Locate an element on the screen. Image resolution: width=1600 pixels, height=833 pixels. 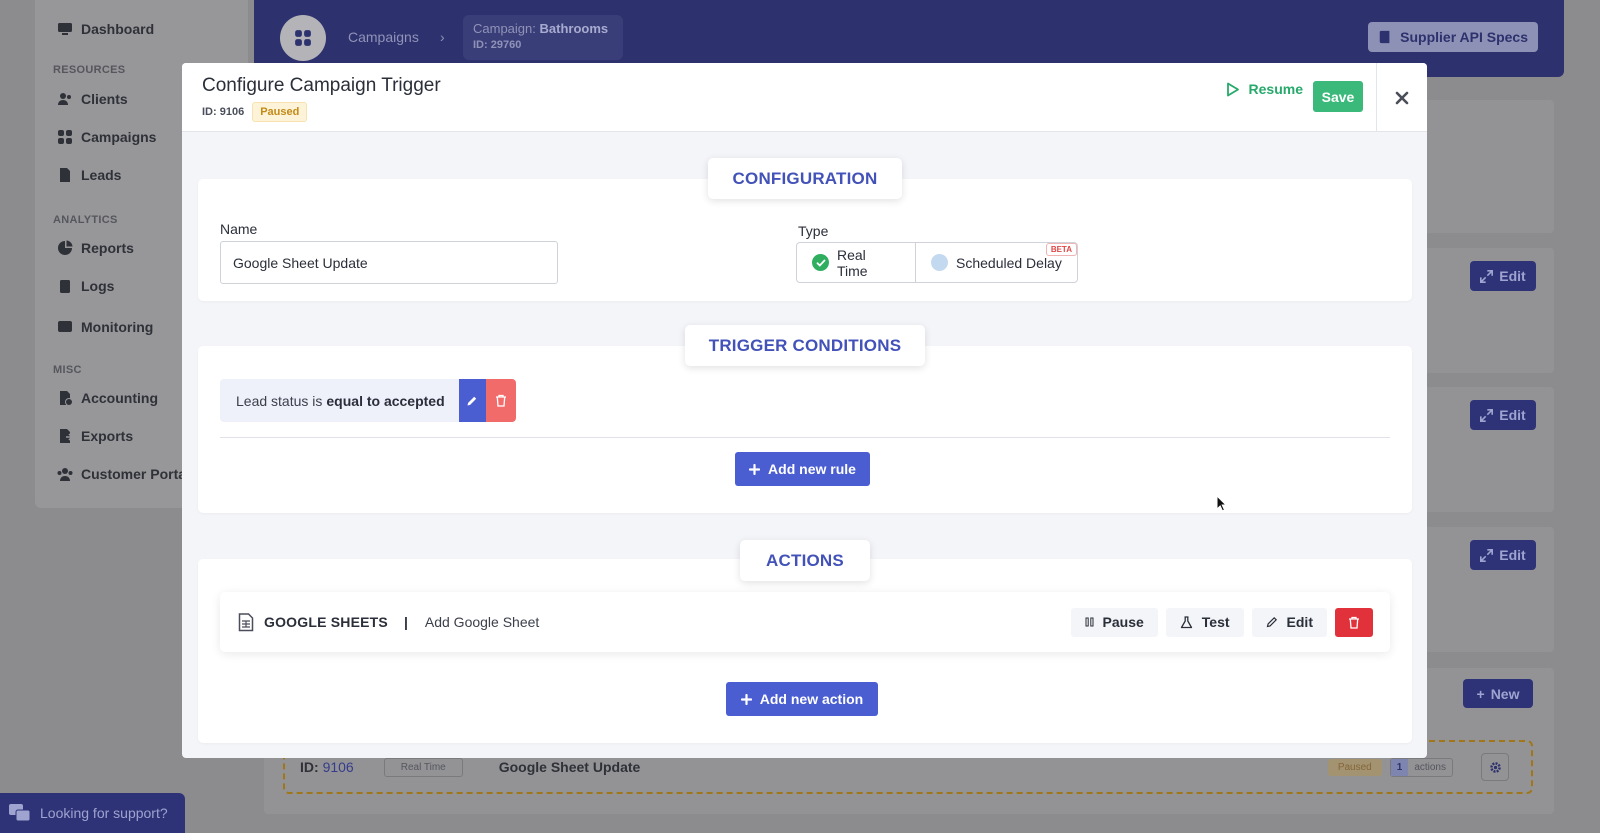
support-widget: Looking for support? is located at coordinates (92, 813).